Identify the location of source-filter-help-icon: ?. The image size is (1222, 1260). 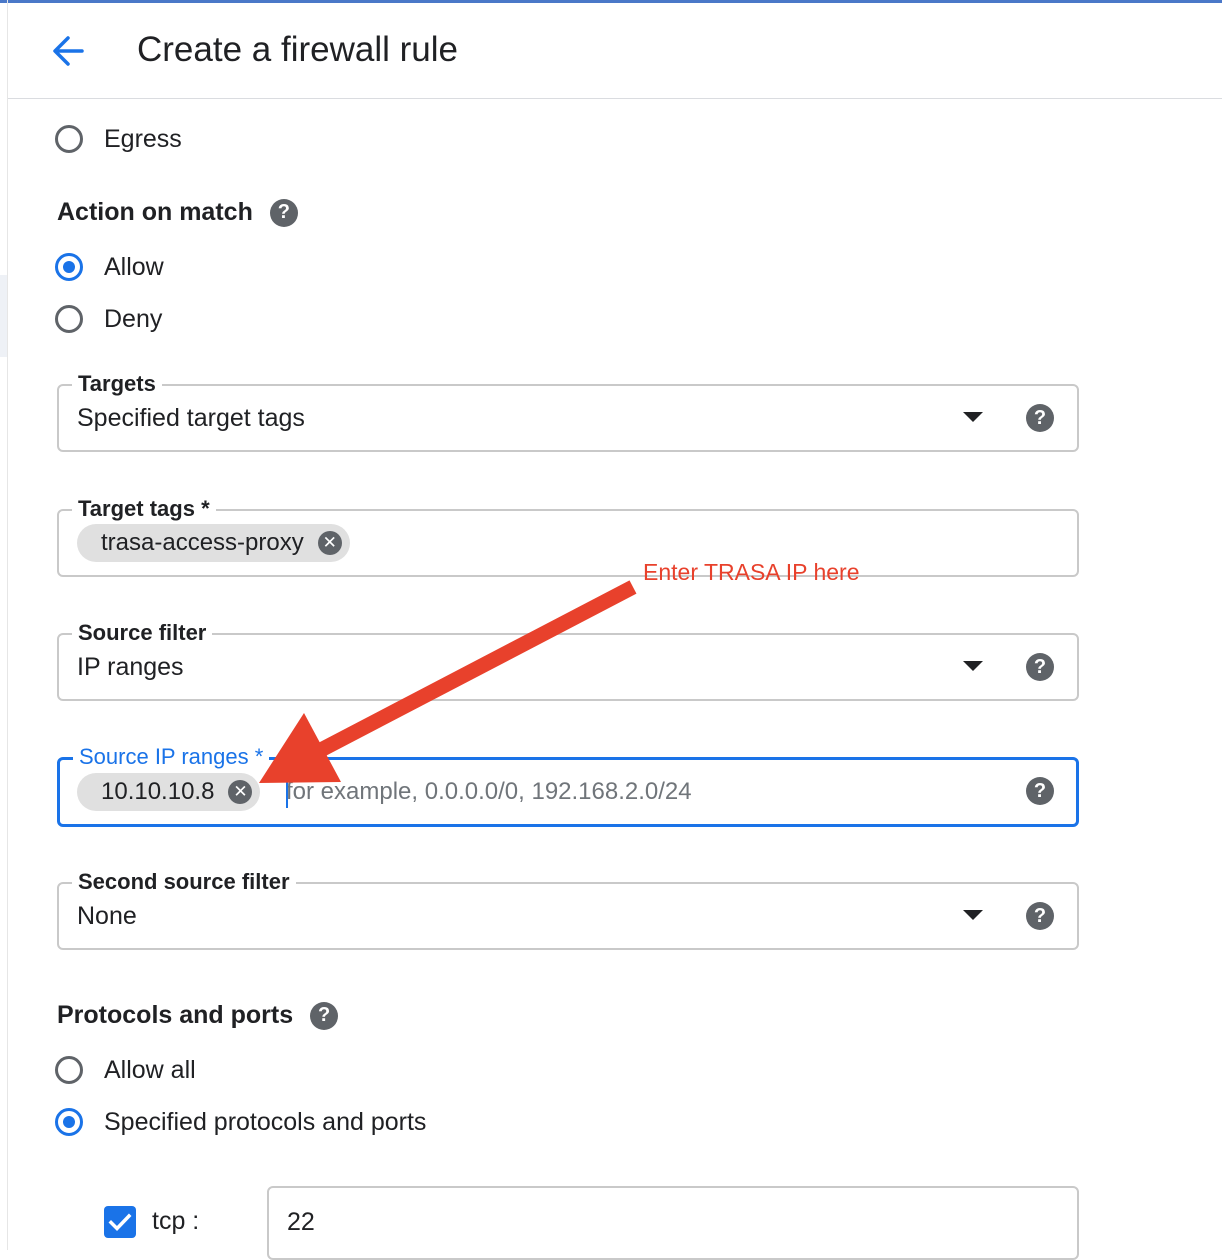
(1040, 667).